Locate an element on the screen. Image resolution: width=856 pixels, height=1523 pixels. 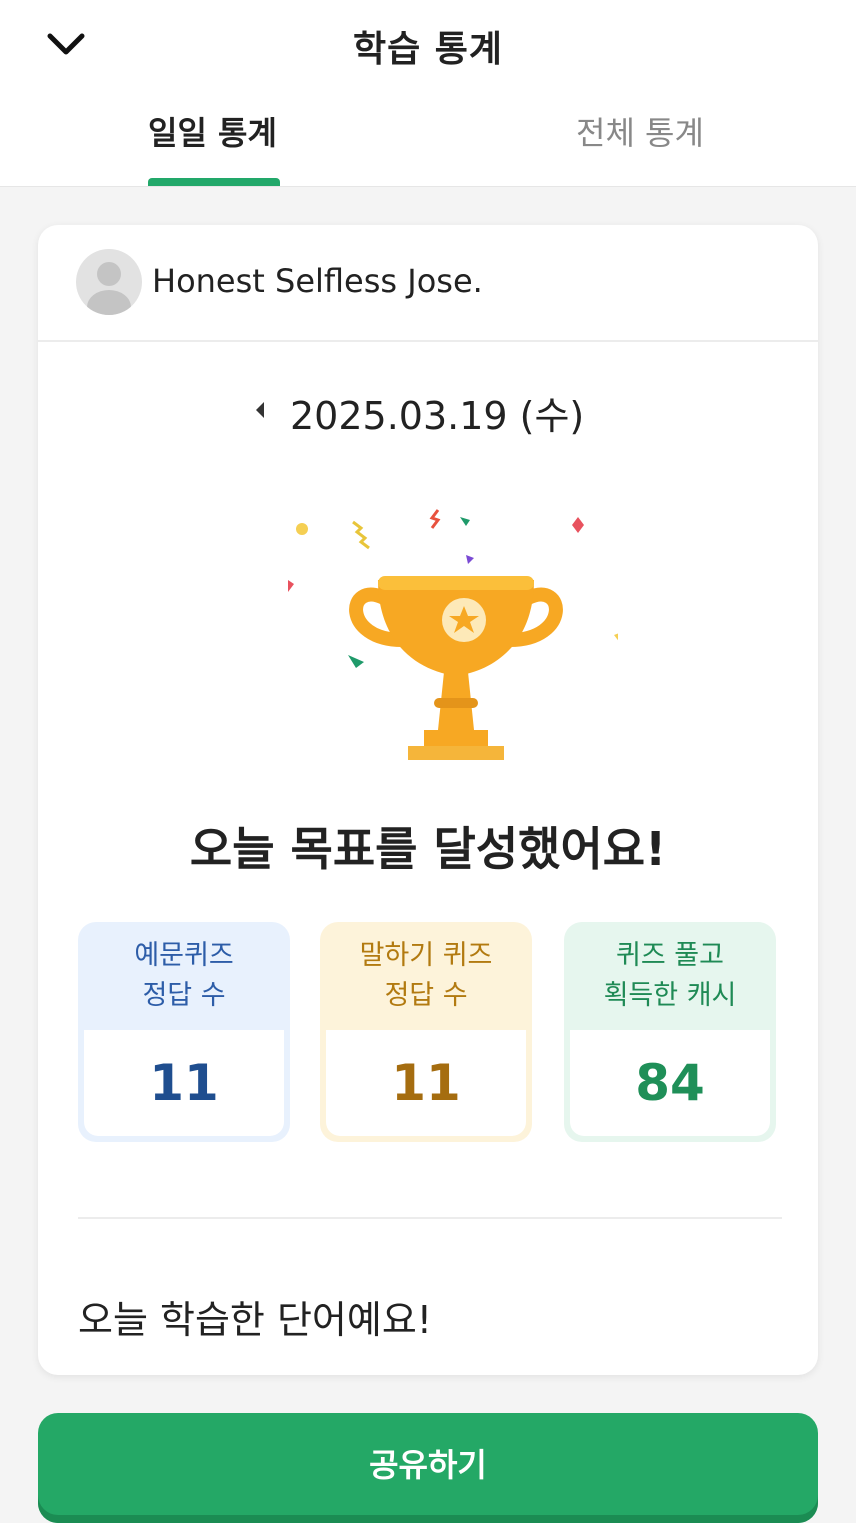
stat-label-line1: 퀴즈 풀고 is located at coordinates (670, 955).